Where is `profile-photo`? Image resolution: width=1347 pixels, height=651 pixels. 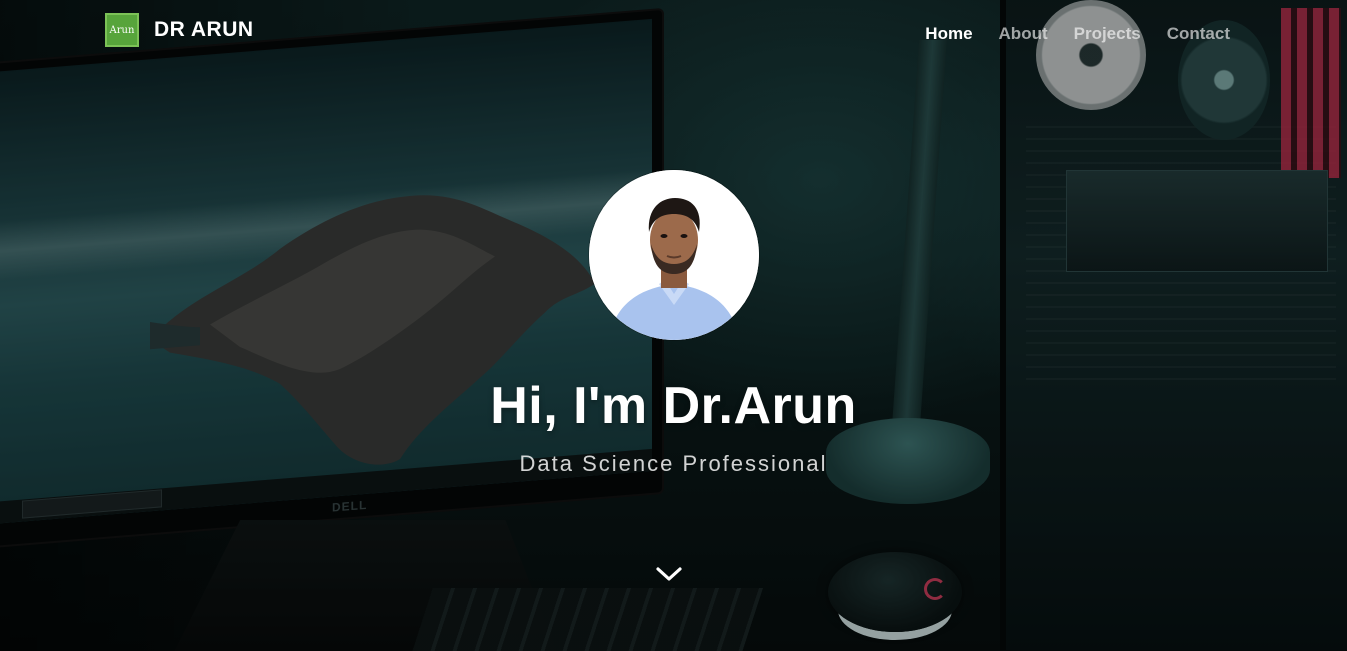 profile-photo is located at coordinates (674, 255).